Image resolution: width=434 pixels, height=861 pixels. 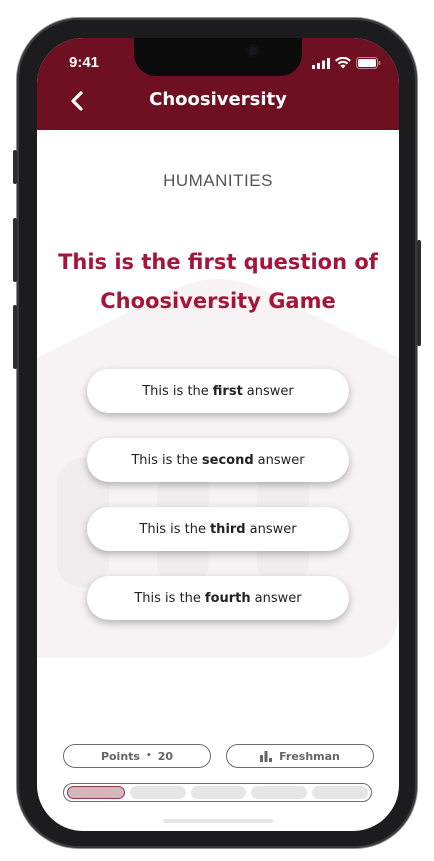 What do you see at coordinates (15, 337) in the screenshot?
I see `volume-down-button` at bounding box center [15, 337].